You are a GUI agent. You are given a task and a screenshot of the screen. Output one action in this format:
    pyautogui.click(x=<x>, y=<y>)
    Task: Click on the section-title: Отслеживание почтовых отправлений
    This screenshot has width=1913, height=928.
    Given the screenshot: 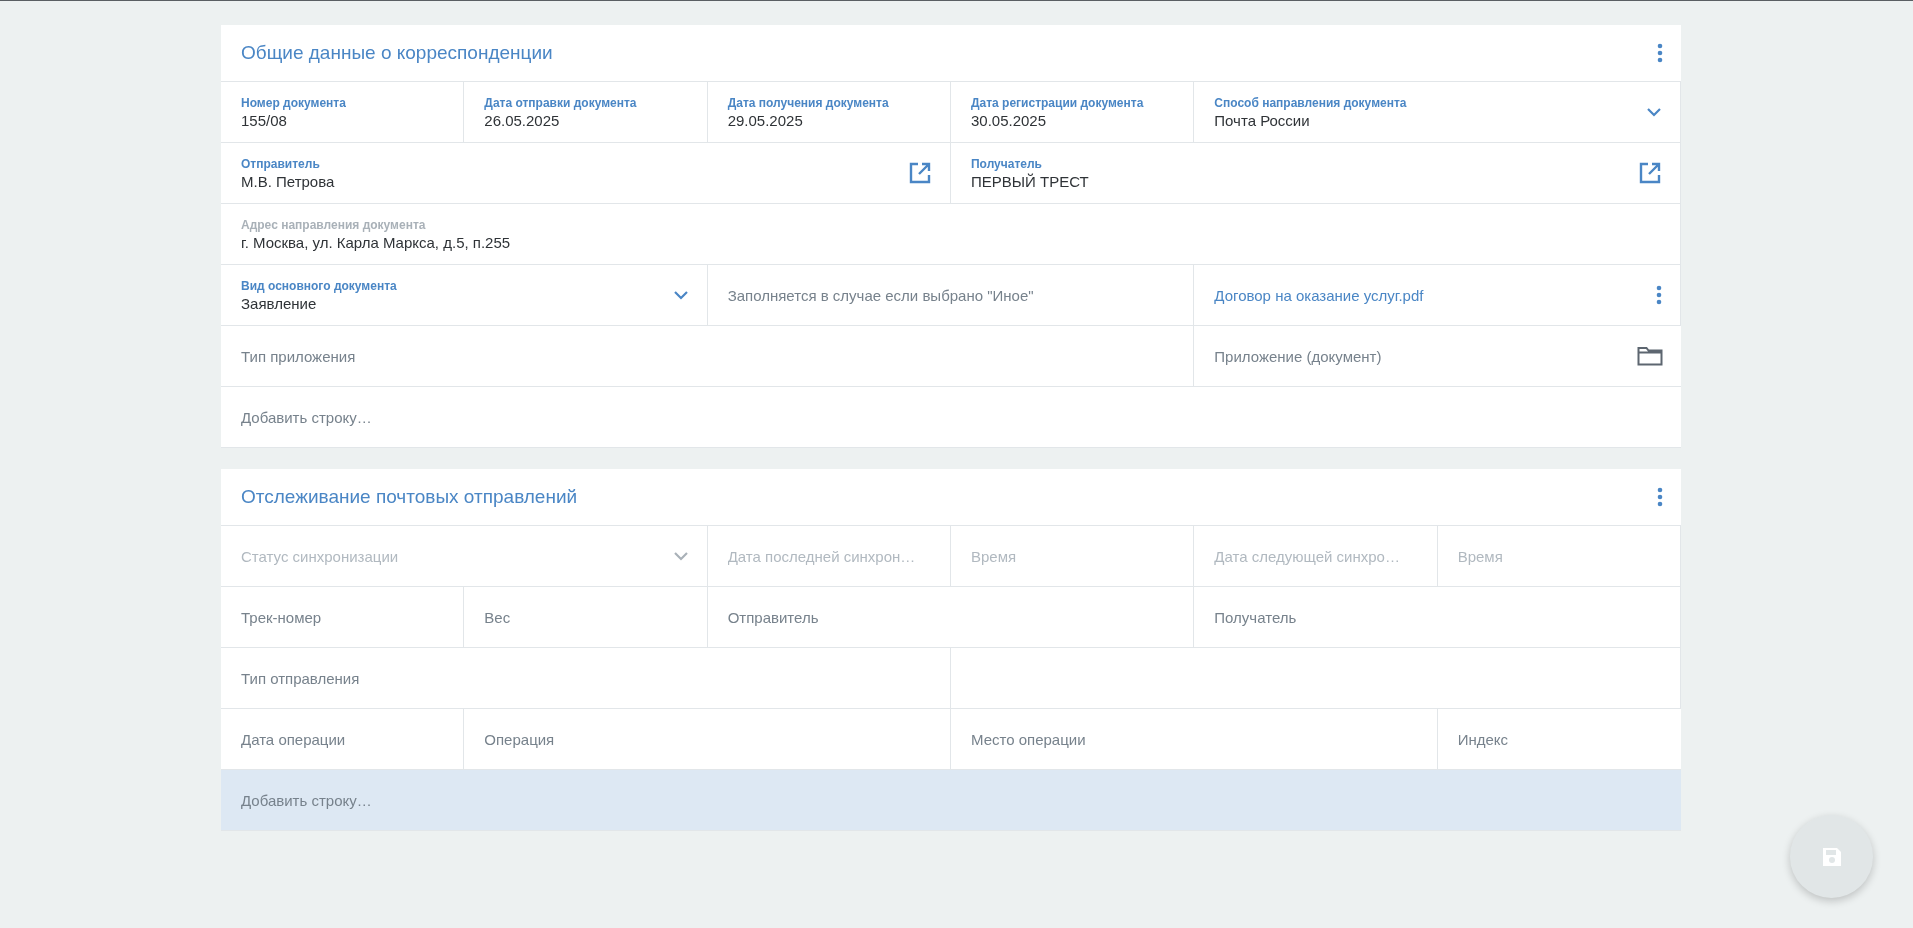 What is the action you would take?
    pyautogui.click(x=409, y=497)
    